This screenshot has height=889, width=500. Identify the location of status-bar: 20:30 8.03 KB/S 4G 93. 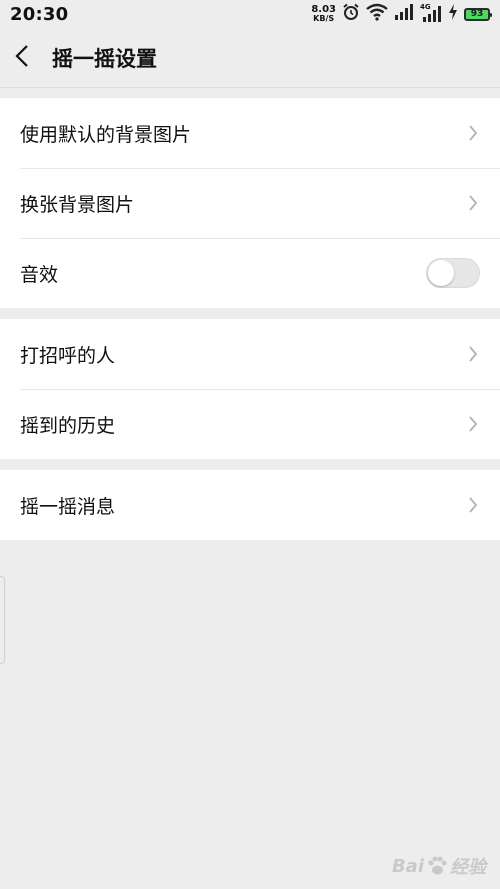
(250, 14).